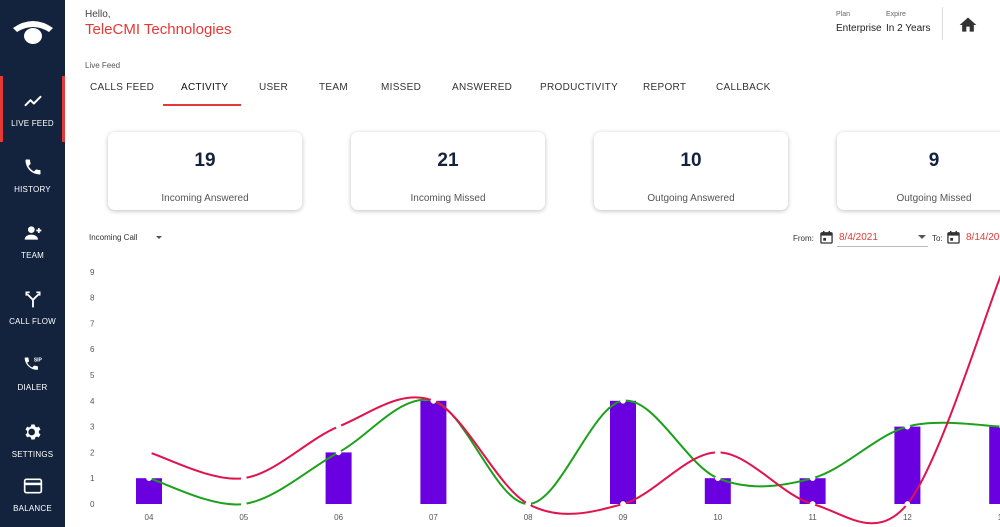  I want to click on y-tick-label: 7, so click(92, 323).